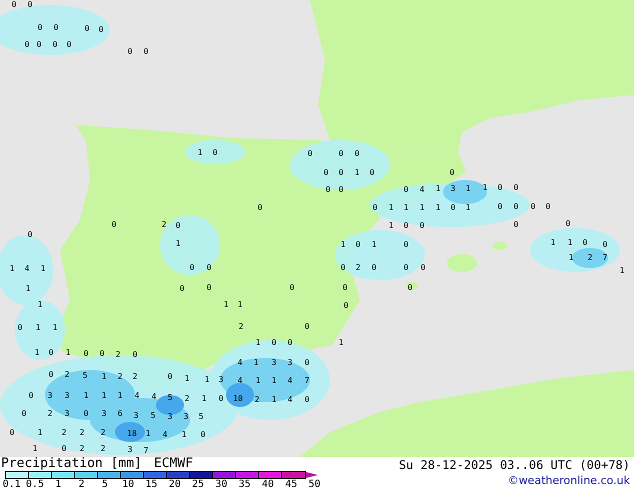 This screenshot has height=490, width=634. Describe the element at coordinates (314, 484) in the screenshot. I see `scale-tick-label: 50` at that location.